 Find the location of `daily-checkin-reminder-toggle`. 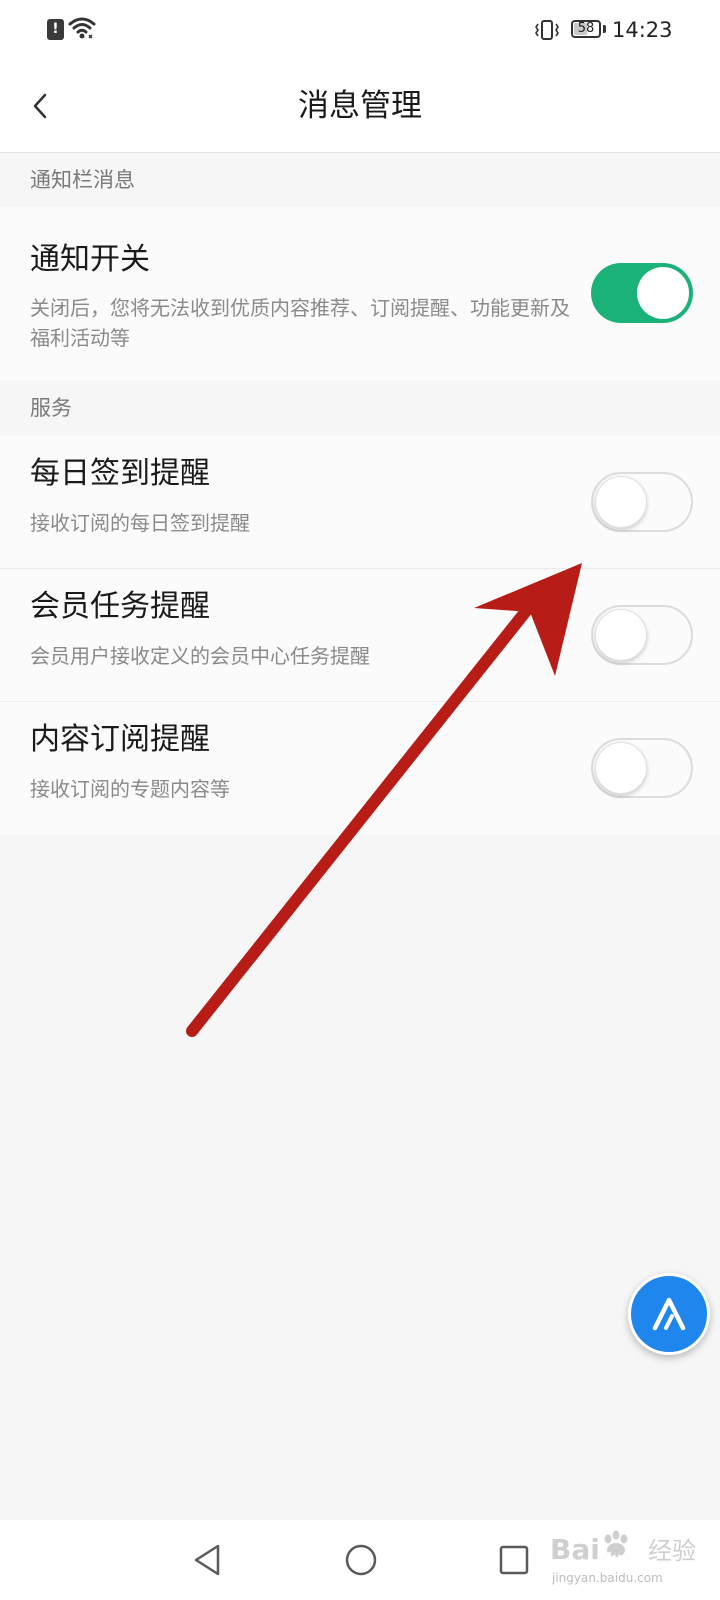

daily-checkin-reminder-toggle is located at coordinates (642, 502).